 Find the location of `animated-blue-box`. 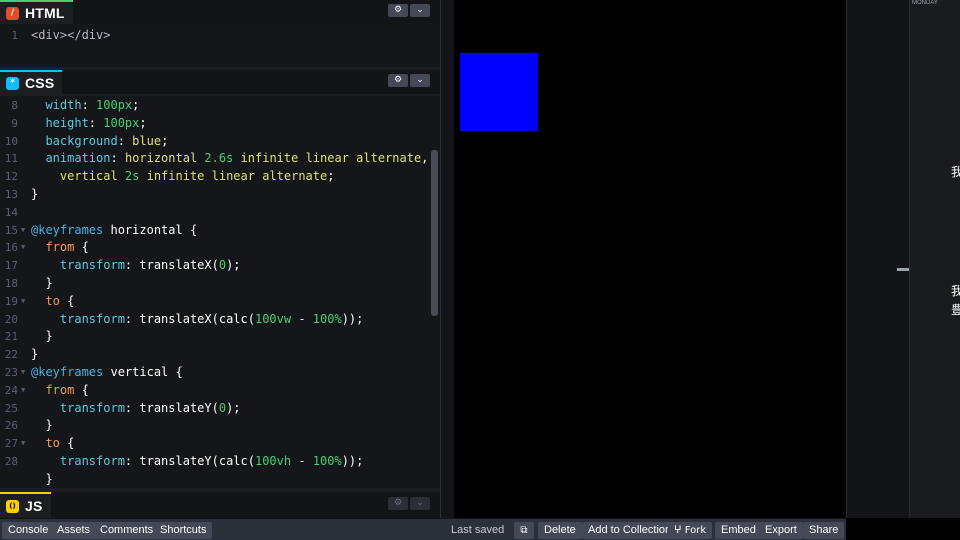

animated-blue-box is located at coordinates (499, 92).